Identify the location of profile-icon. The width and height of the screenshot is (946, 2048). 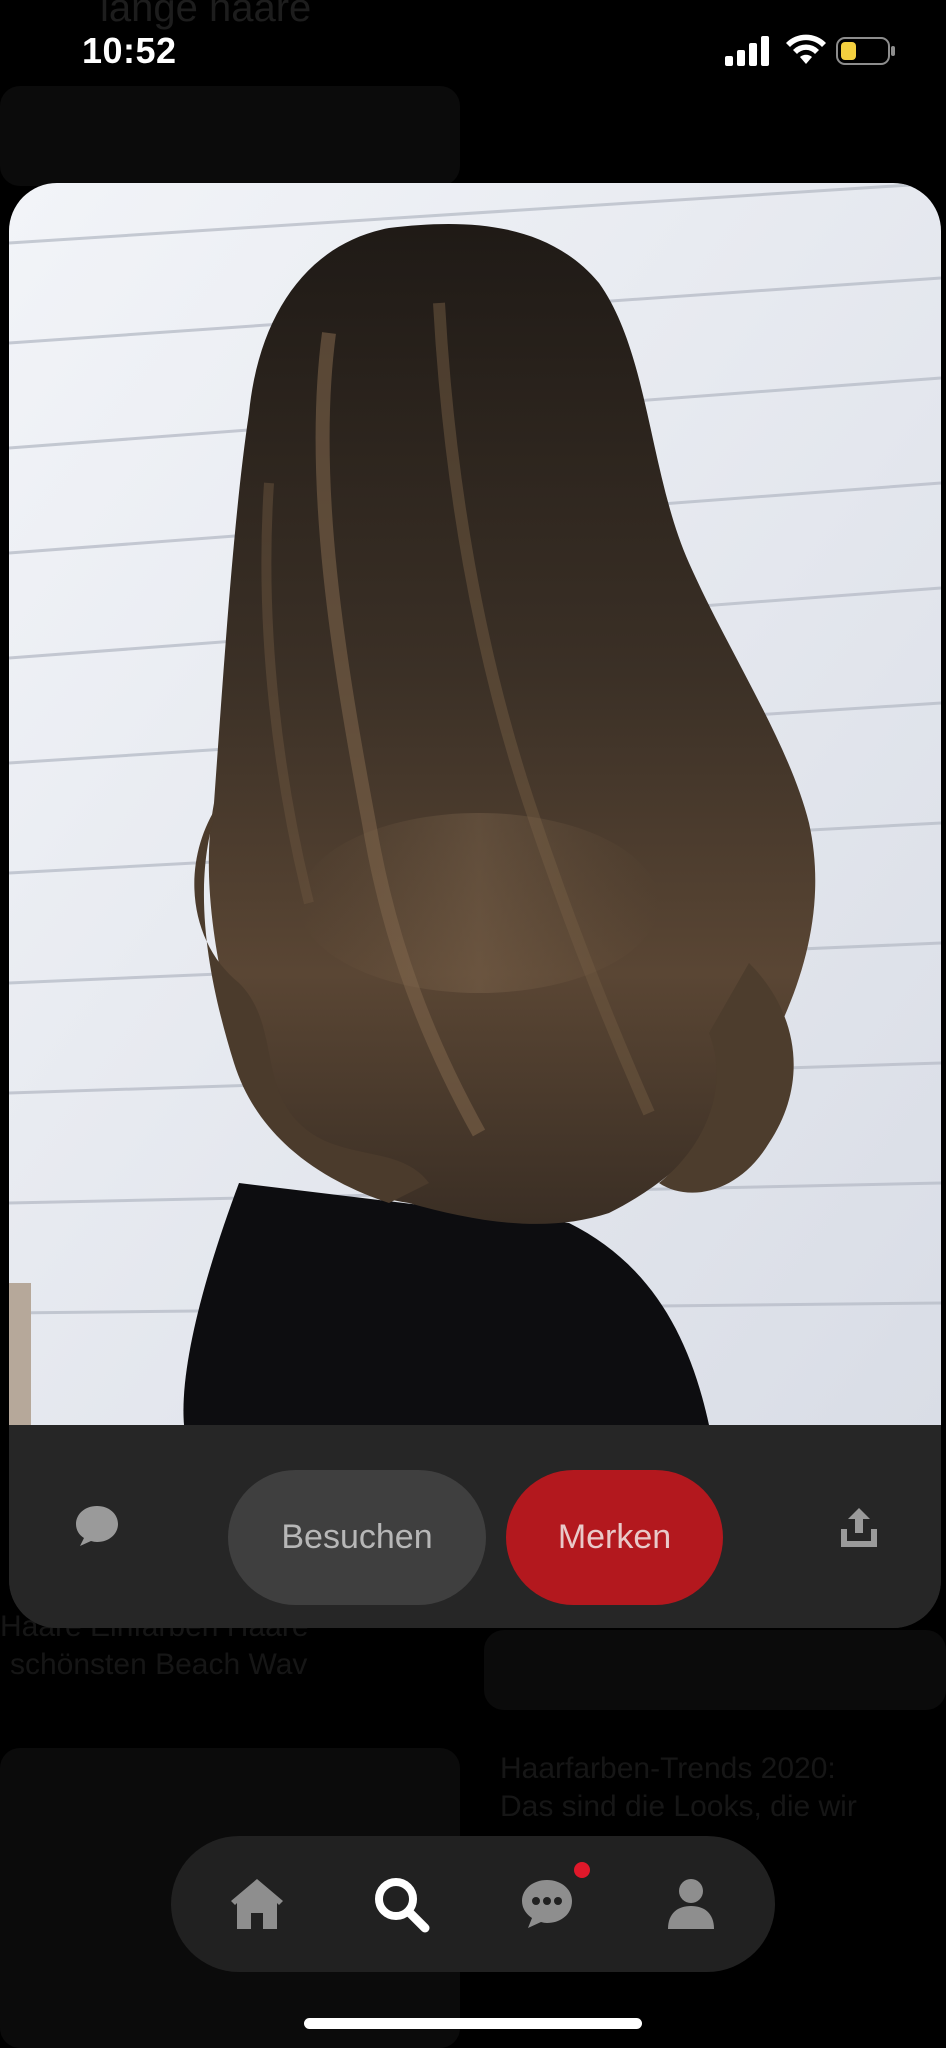
(691, 1904).